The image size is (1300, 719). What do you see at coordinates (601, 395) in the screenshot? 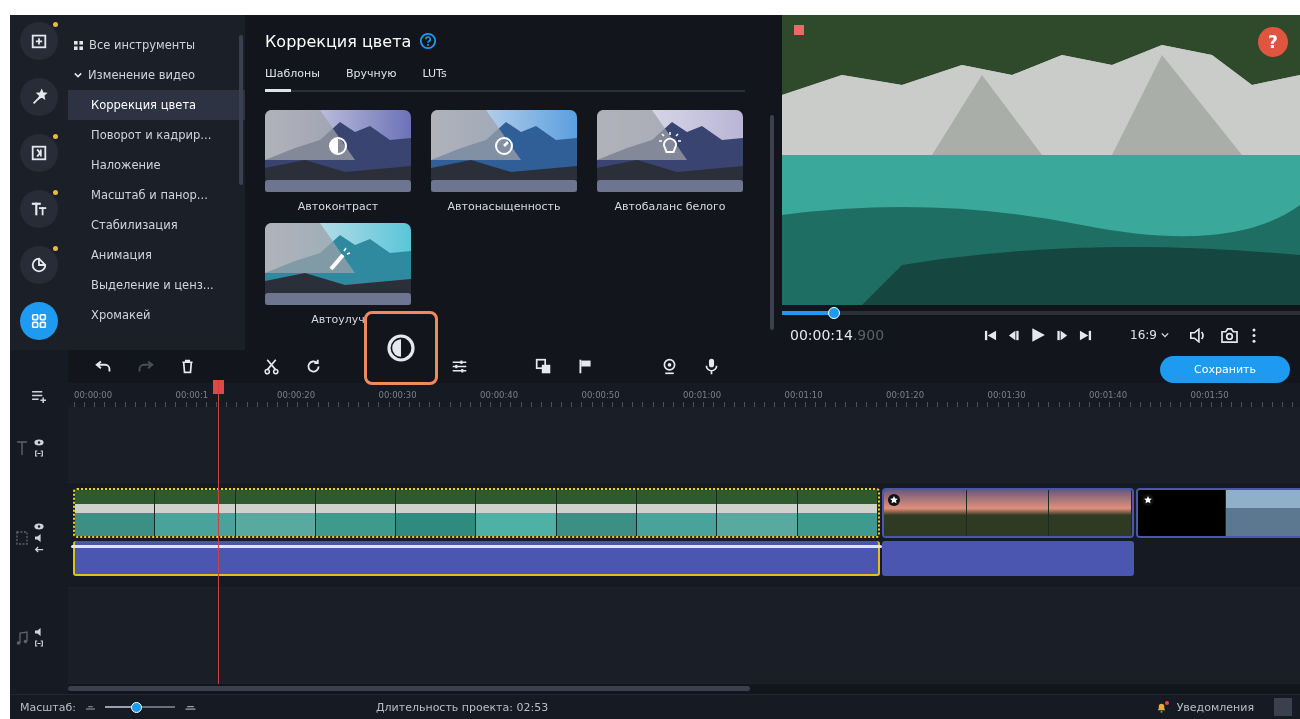
I see `ruler-timestamp: 00:00:50` at bounding box center [601, 395].